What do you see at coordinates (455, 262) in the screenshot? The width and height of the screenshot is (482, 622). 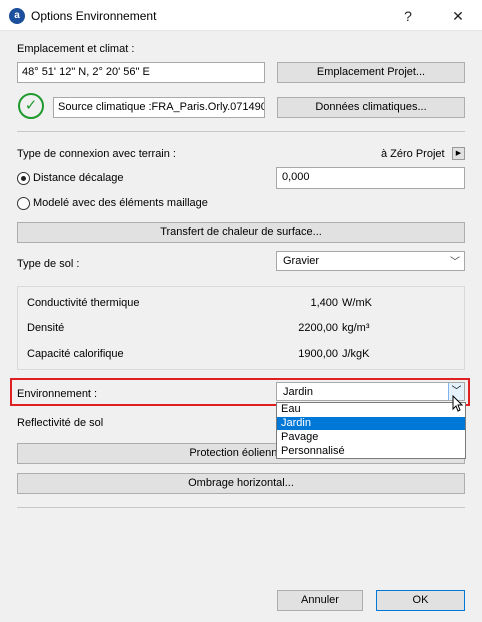 I see `chevron-down-icon: ﹀` at bounding box center [455, 262].